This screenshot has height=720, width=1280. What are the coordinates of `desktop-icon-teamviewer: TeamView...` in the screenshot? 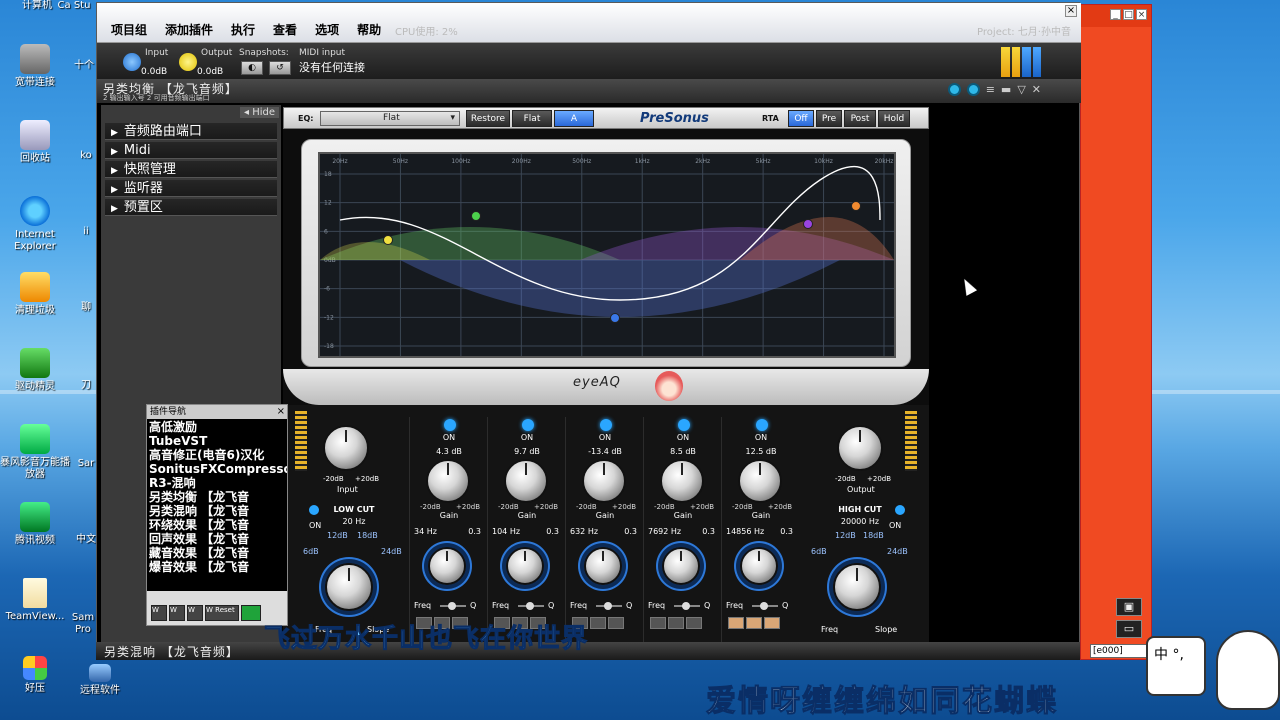 It's located at (35, 600).